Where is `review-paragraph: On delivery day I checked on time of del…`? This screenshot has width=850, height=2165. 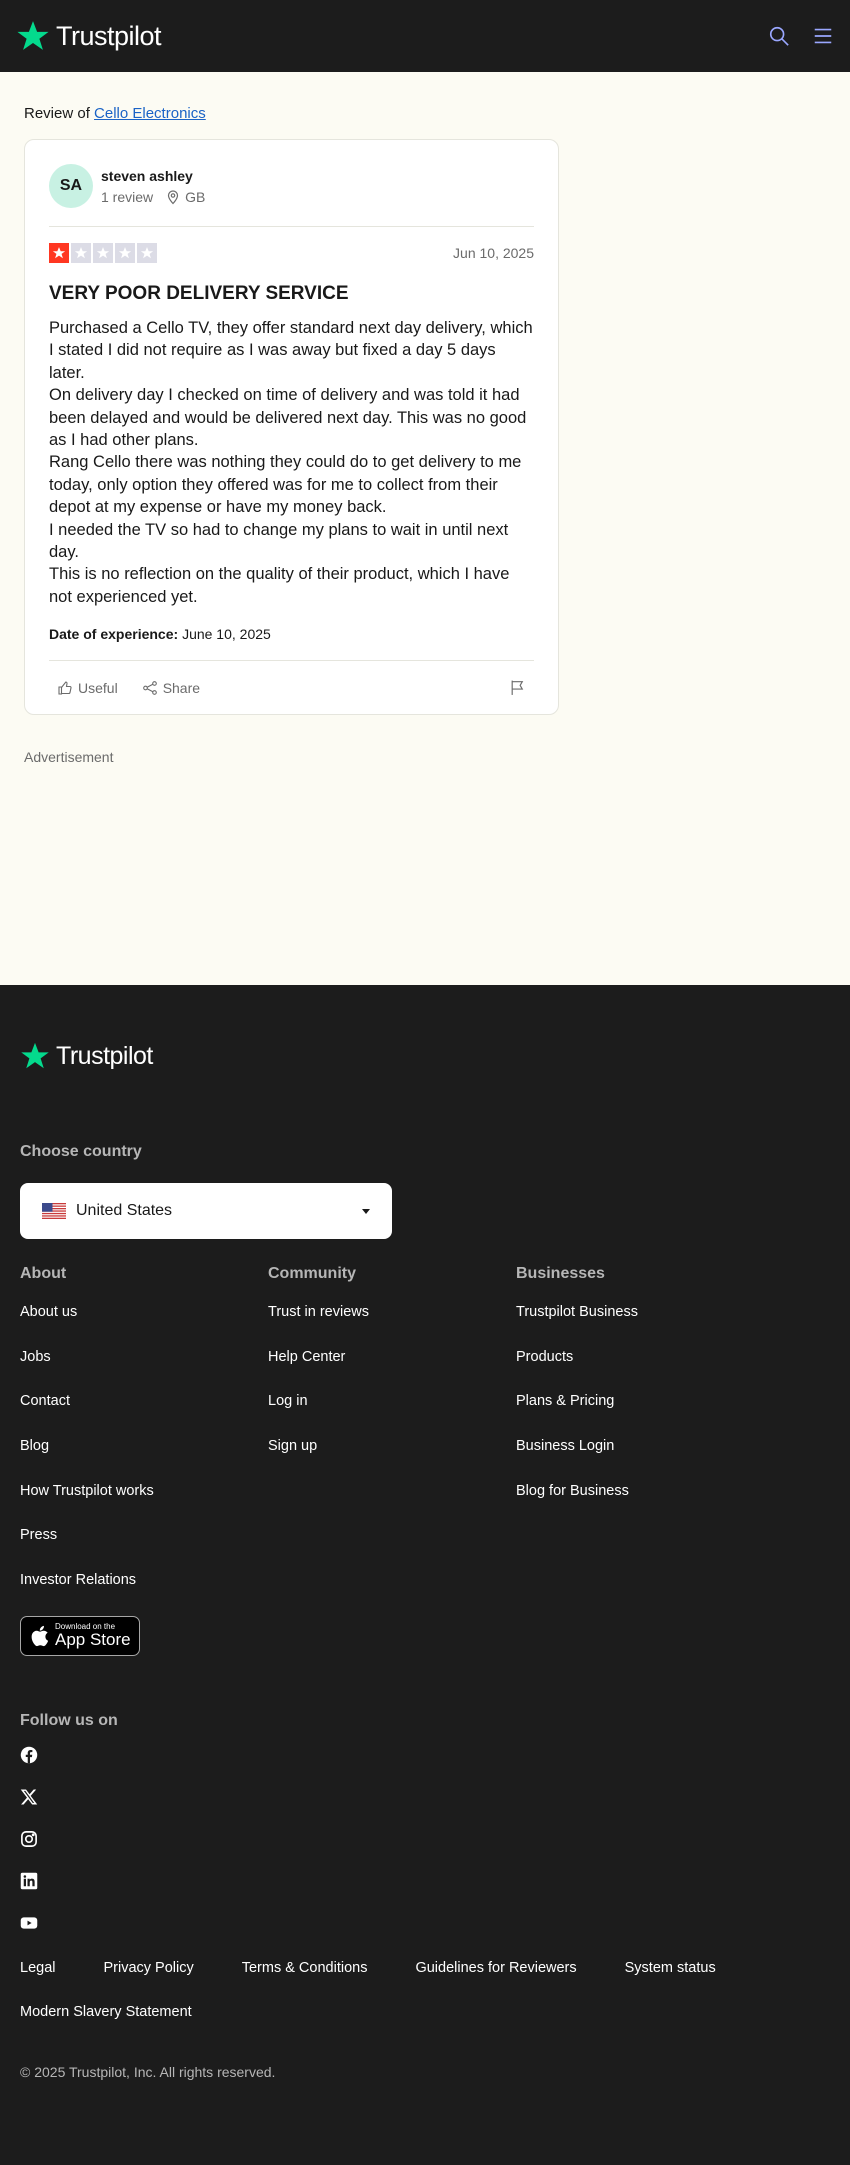
review-paragraph: On delivery day I checked on time of del… is located at coordinates (288, 418).